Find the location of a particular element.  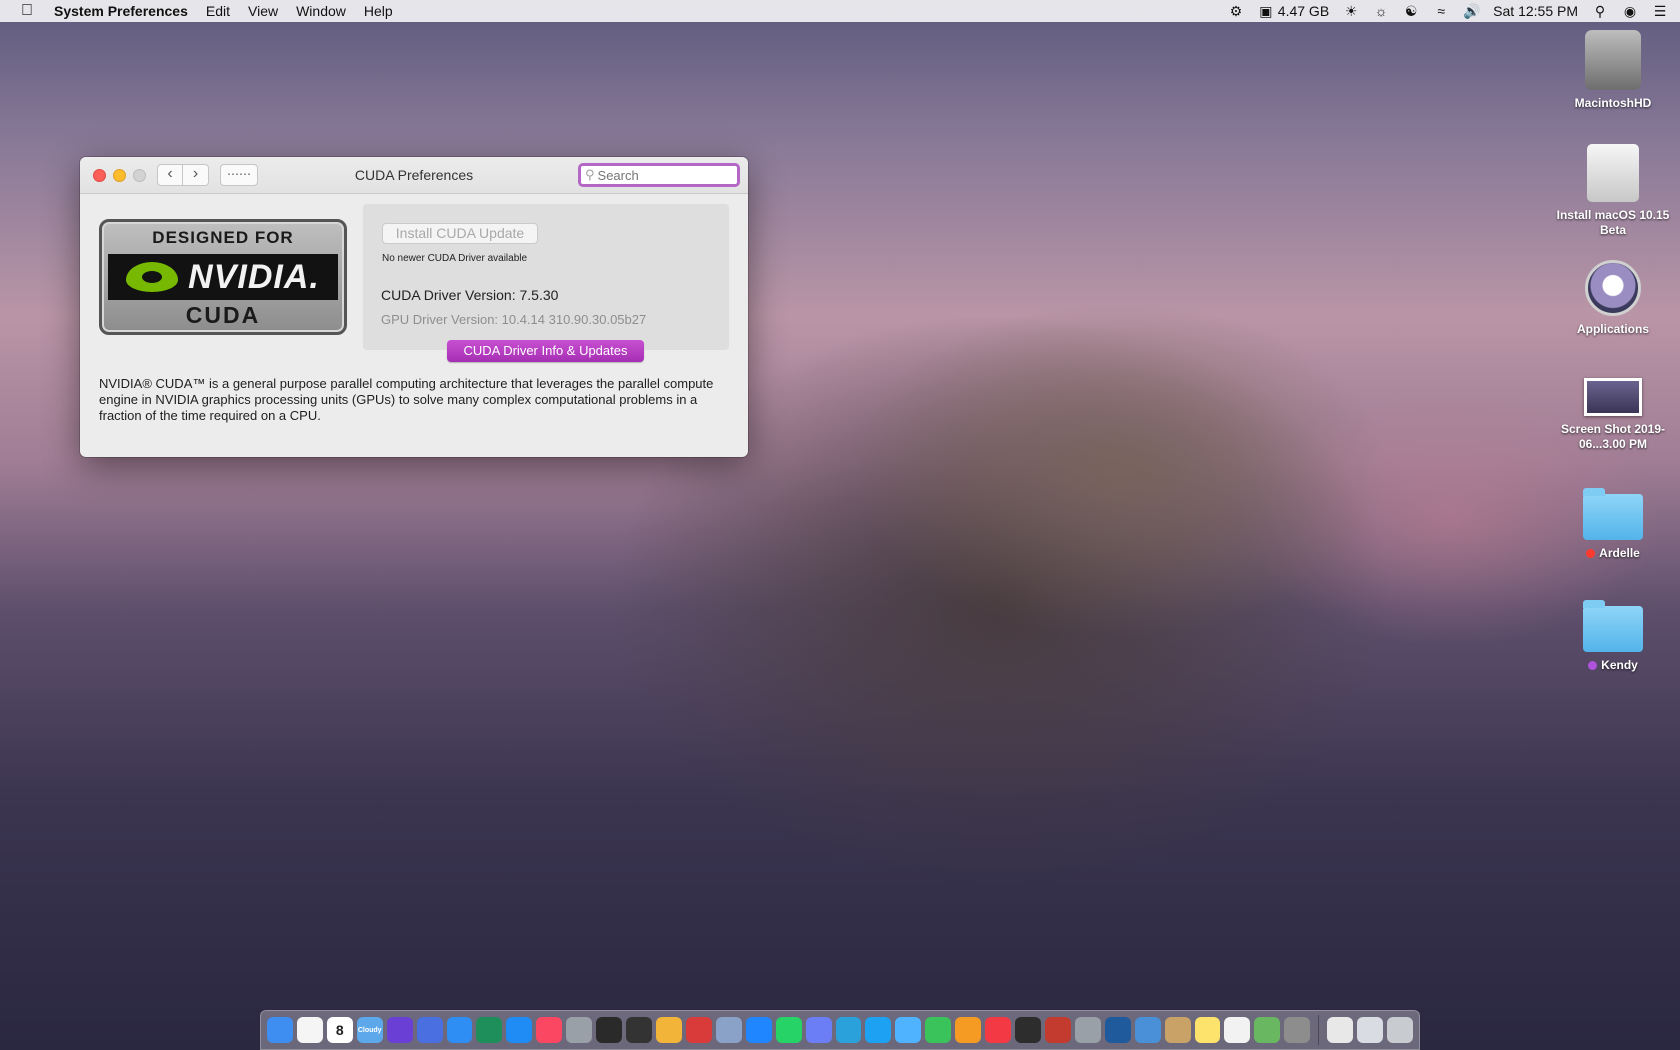

dock-messenger-icon is located at coordinates (758, 1030).